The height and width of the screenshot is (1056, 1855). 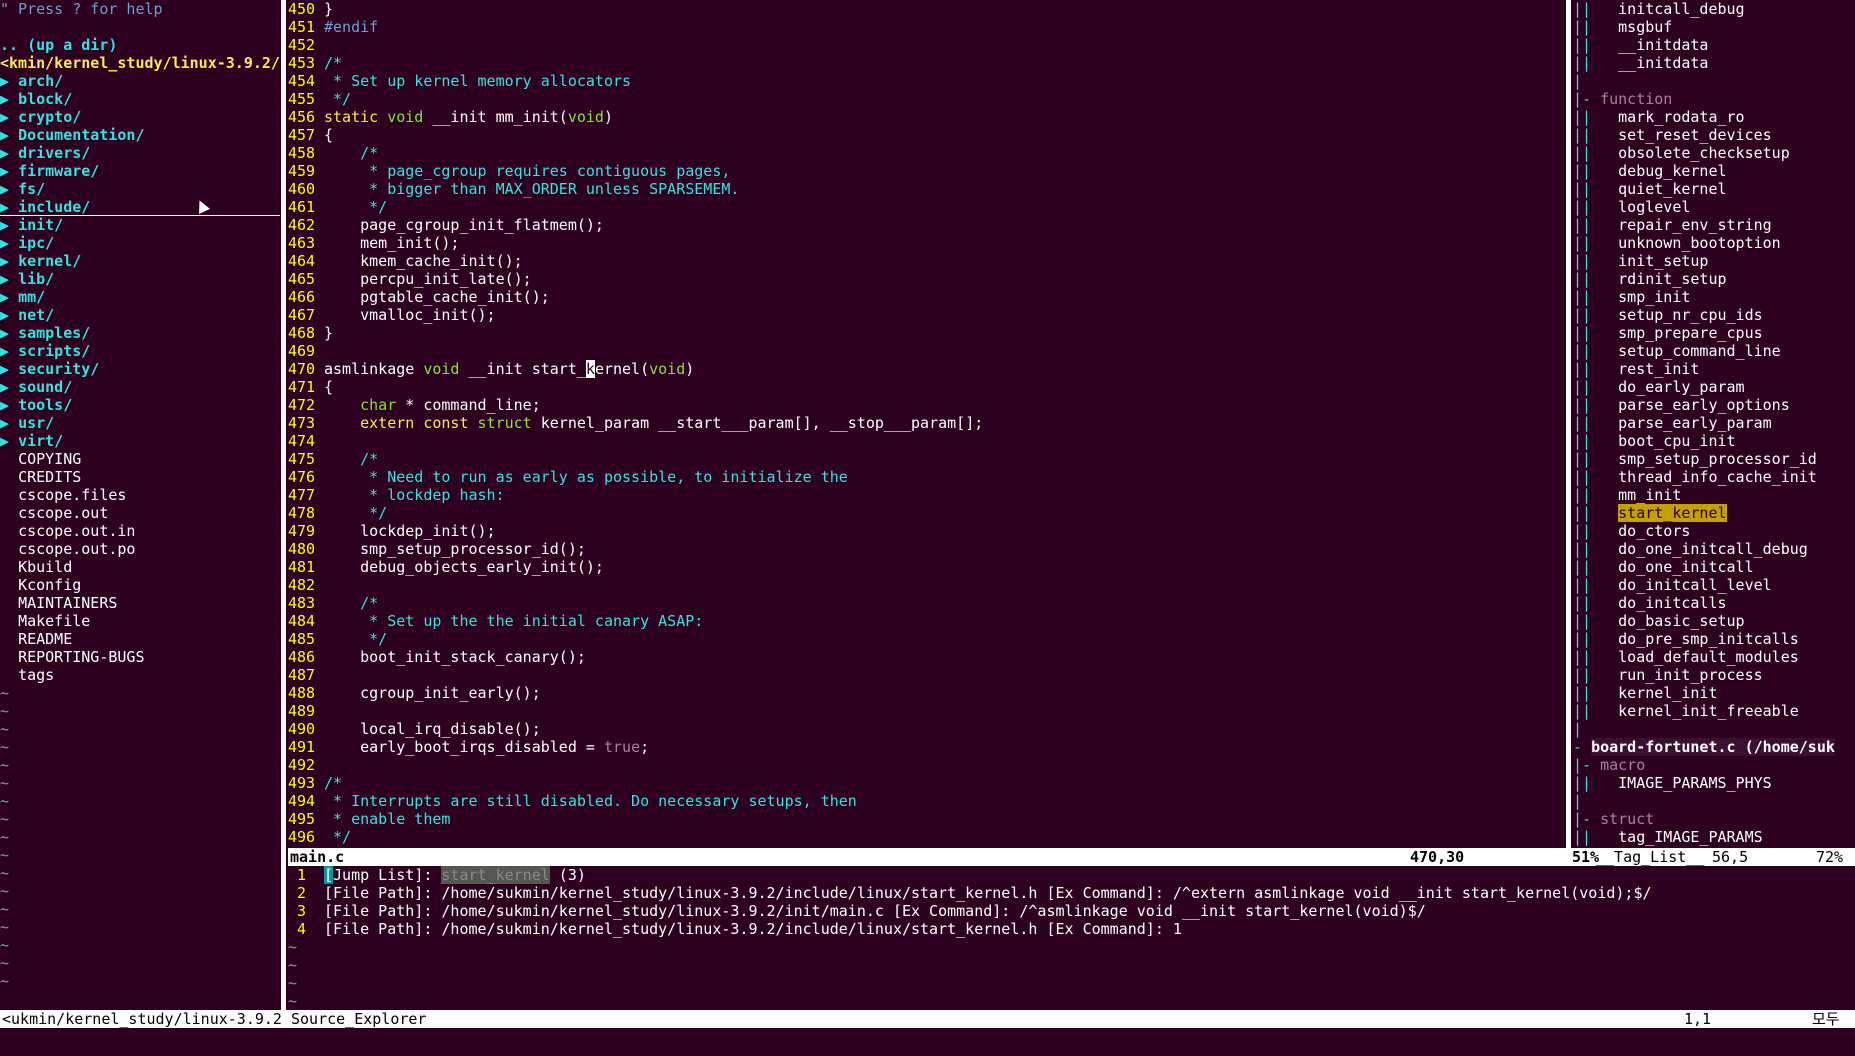 I want to click on nerdtree-dir-name: kernel/, so click(x=49, y=261).